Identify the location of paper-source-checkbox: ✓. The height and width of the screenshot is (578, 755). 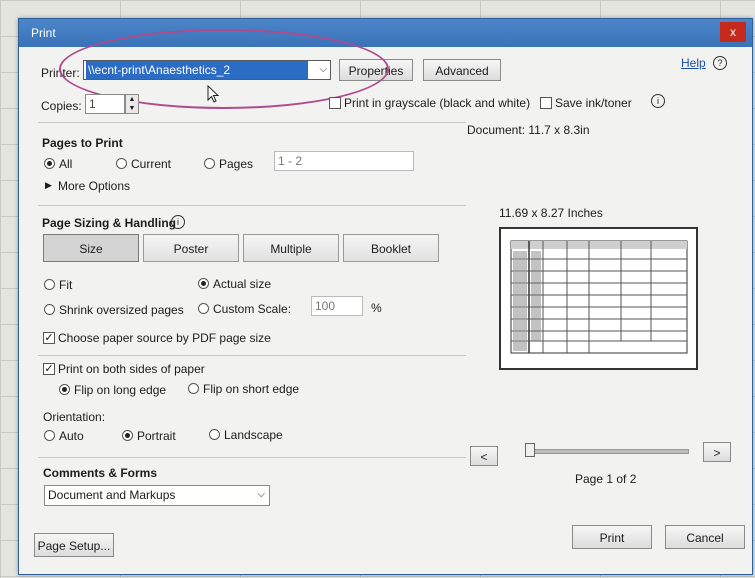
(49, 338).